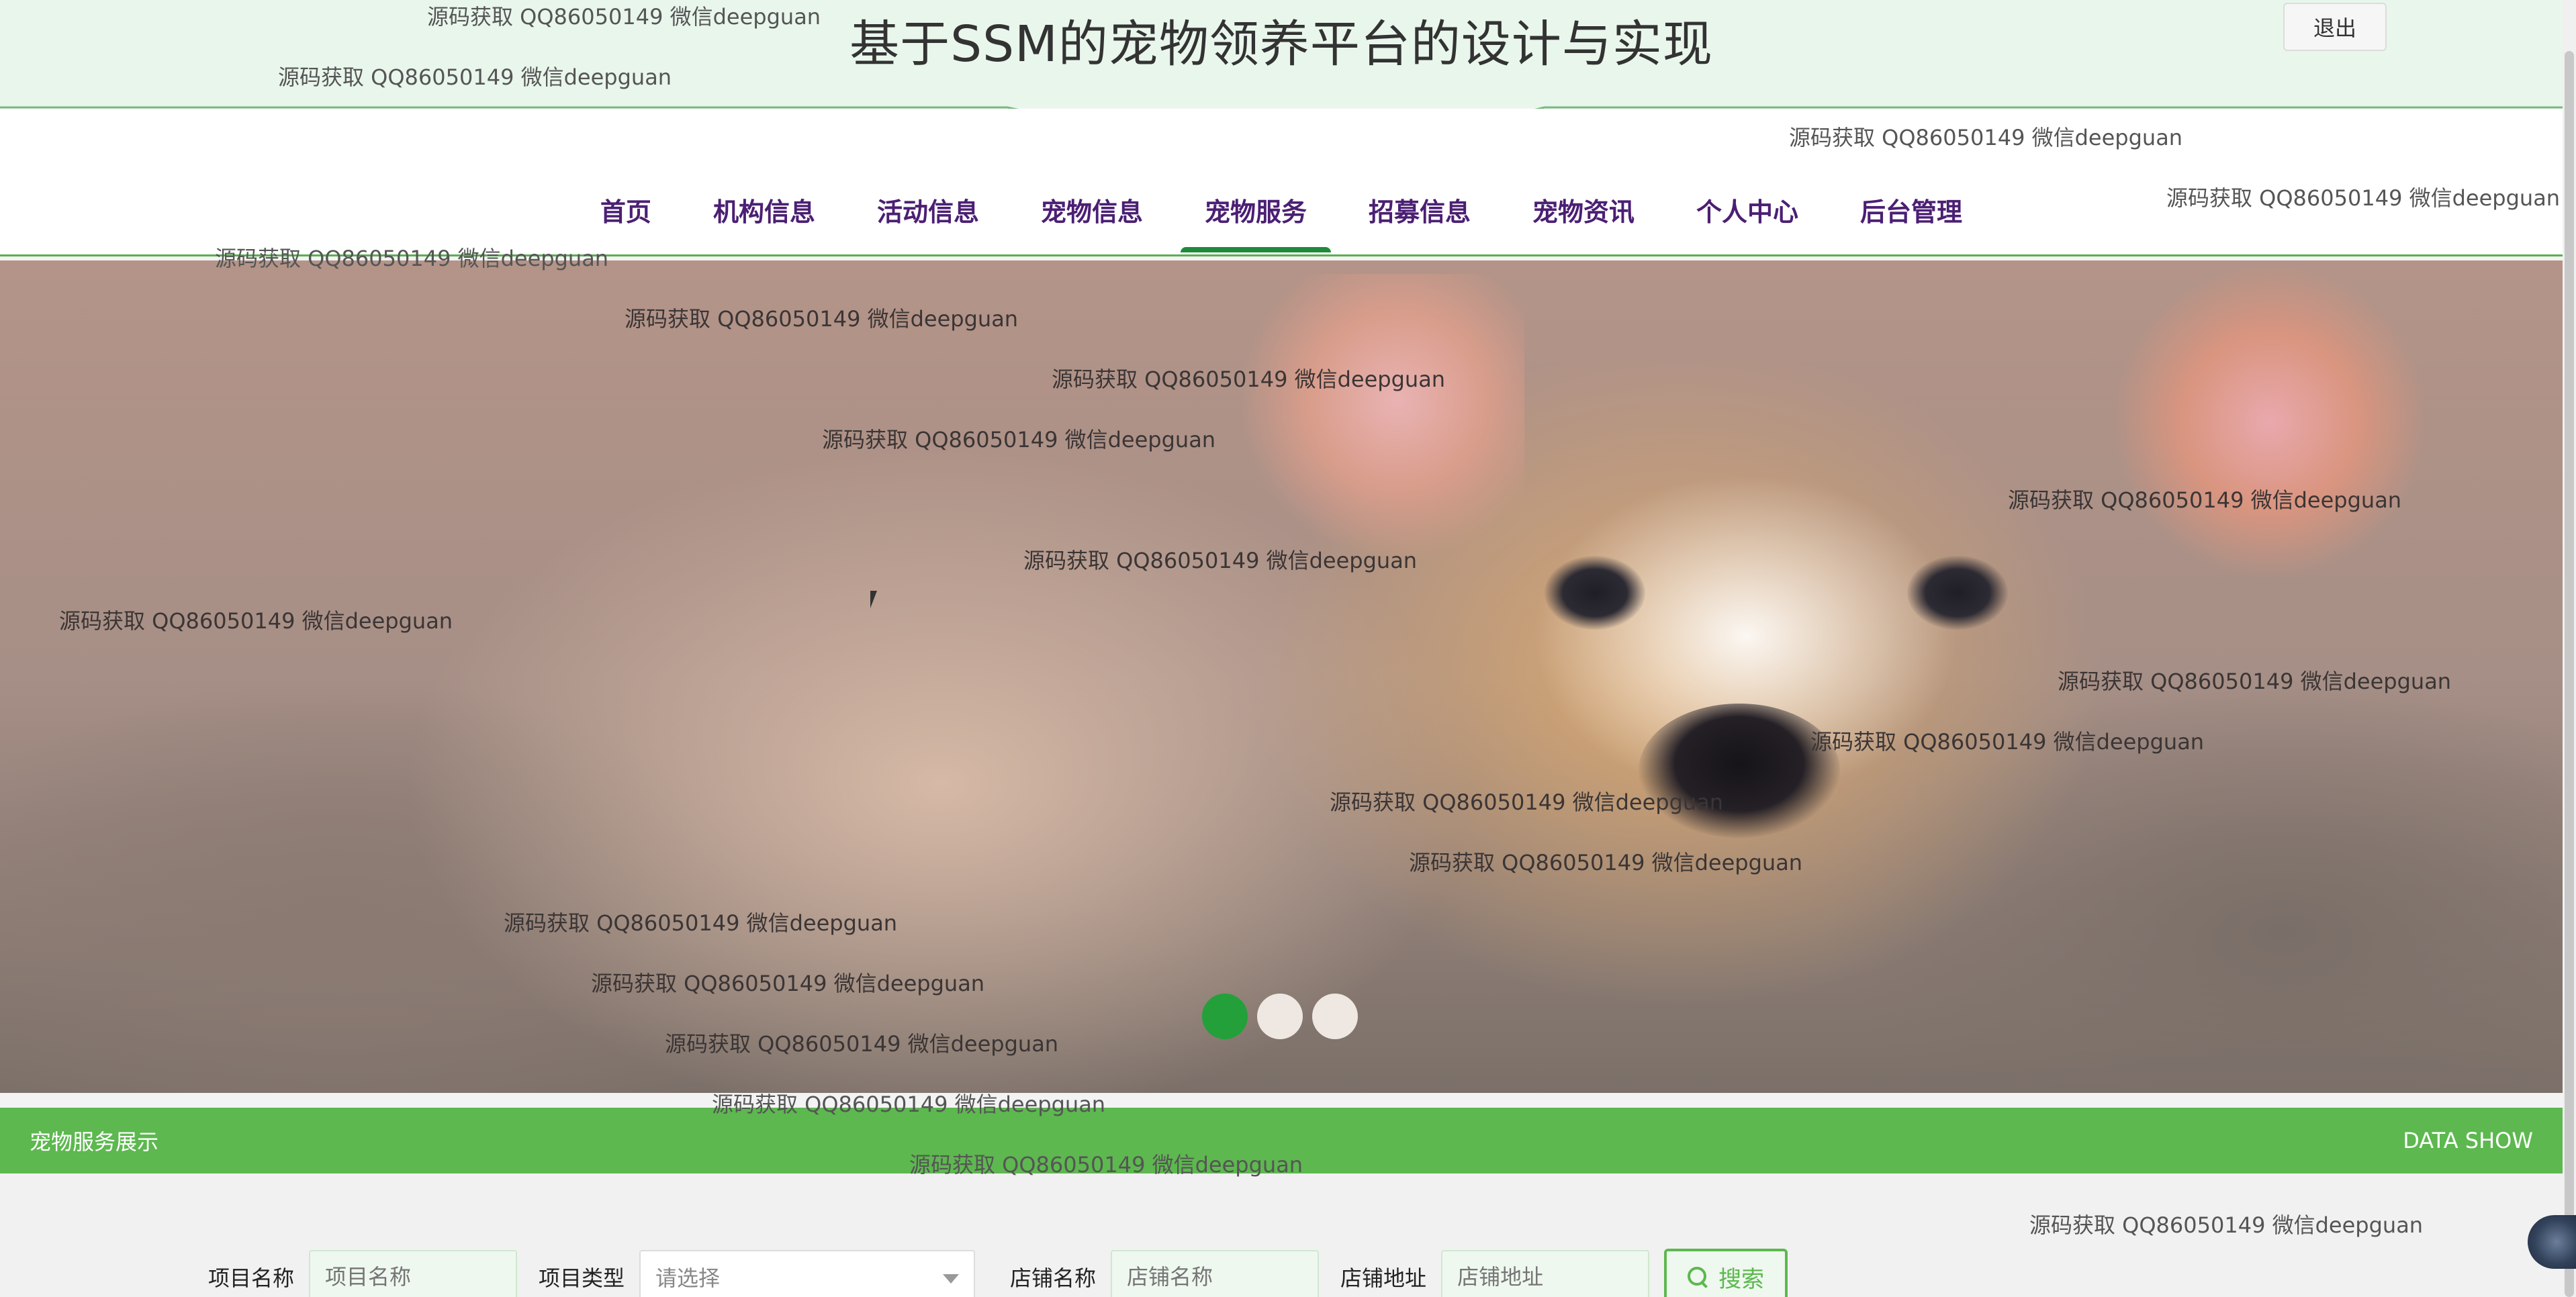 This screenshot has width=2576, height=1297. What do you see at coordinates (582, 1278) in the screenshot?
I see `project-type-label: 项目类型` at bounding box center [582, 1278].